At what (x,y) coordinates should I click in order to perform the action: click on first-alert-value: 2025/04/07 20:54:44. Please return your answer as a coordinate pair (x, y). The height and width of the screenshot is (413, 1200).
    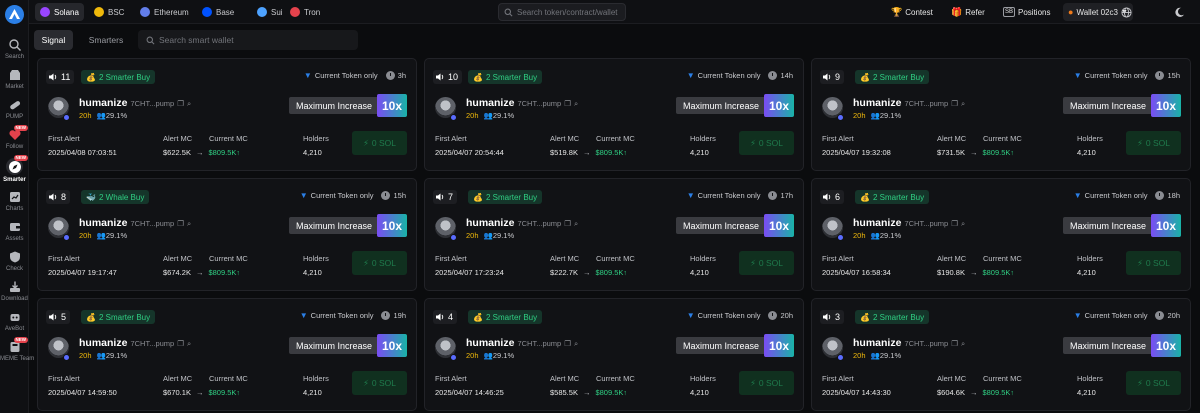
    Looking at the image, I should click on (469, 152).